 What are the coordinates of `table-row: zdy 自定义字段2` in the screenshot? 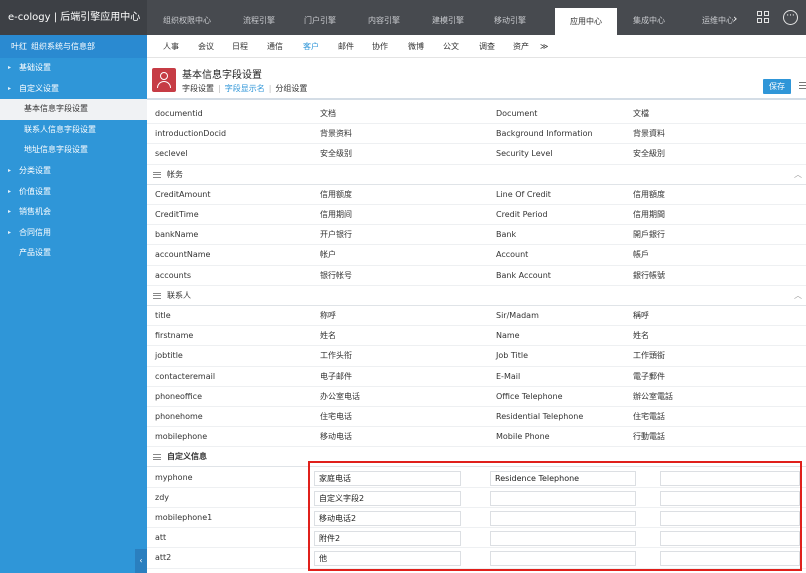 It's located at (476, 498).